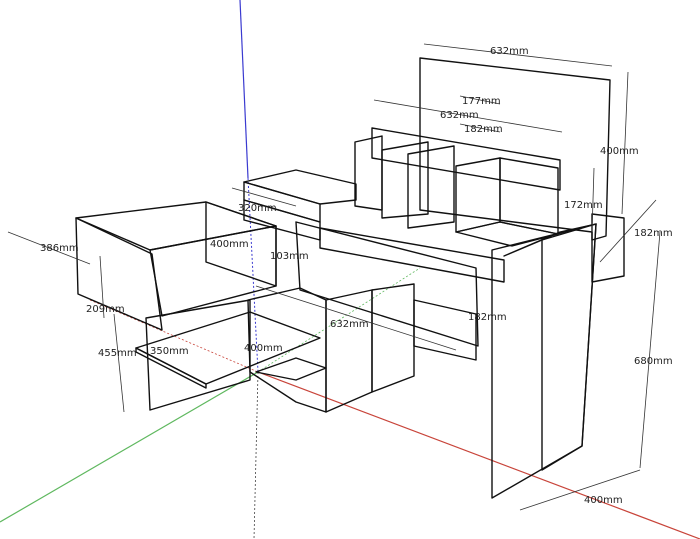 The width and height of the screenshot is (700, 539). I want to click on drawer-fronts-upper, so click(456, 191).